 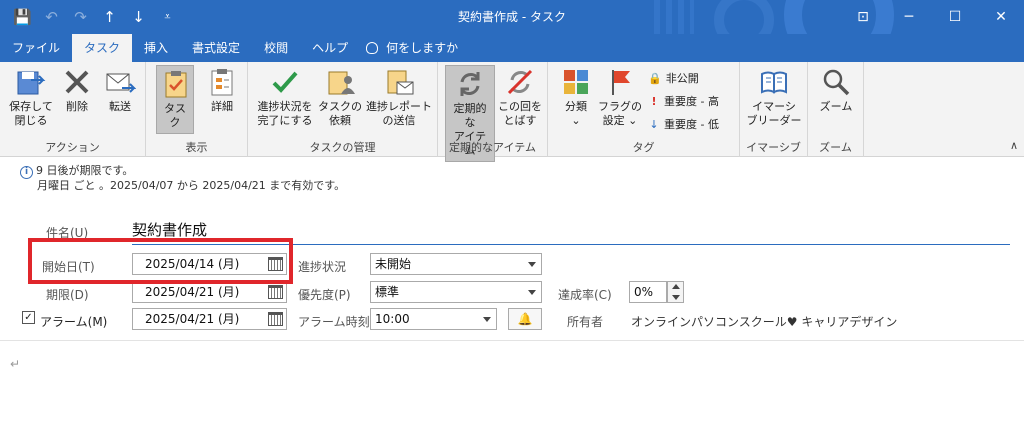 I want to click on tab-task: タスク, so click(x=102, y=48).